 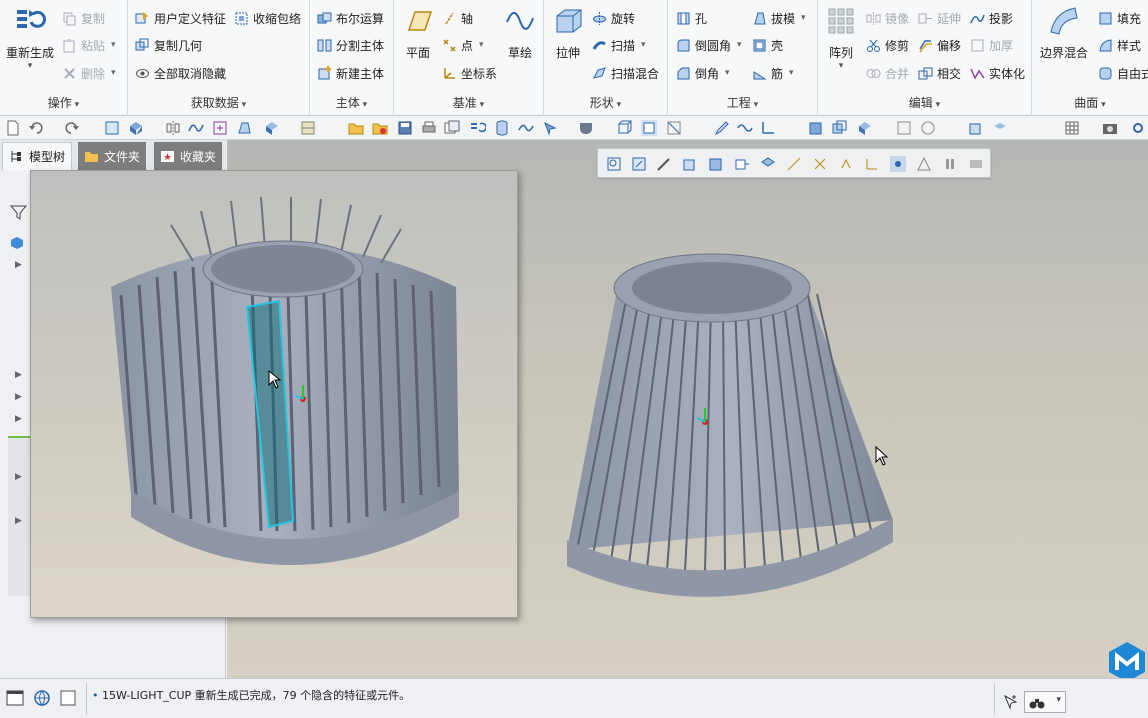 What do you see at coordinates (36, 128) in the screenshot?
I see `undo-icon` at bounding box center [36, 128].